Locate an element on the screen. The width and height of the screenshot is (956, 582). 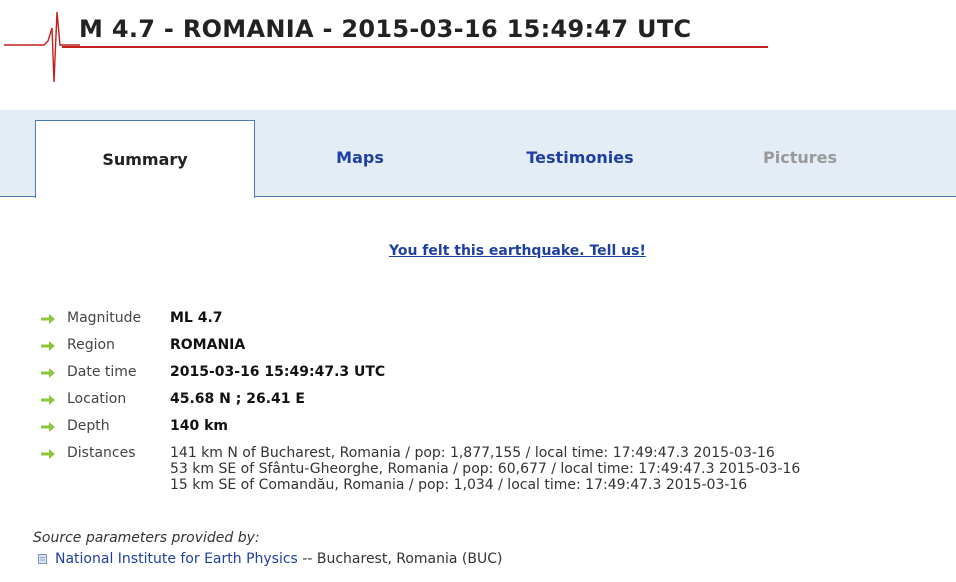
region-label: Region is located at coordinates (91, 345).